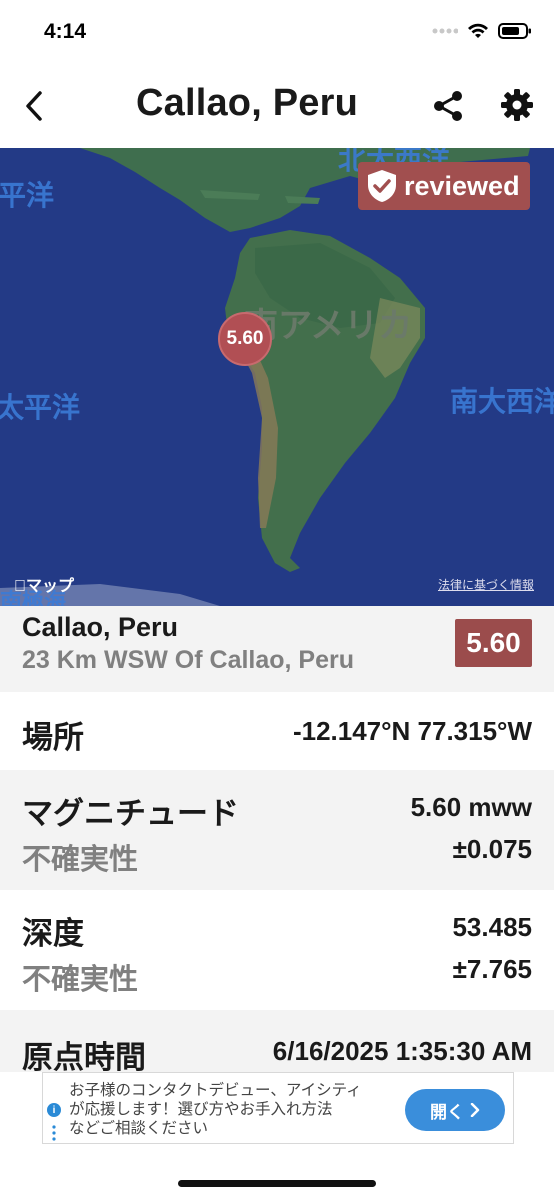 The image size is (554, 1199). What do you see at coordinates (65, 31) in the screenshot?
I see `status-time: 4:14` at bounding box center [65, 31].